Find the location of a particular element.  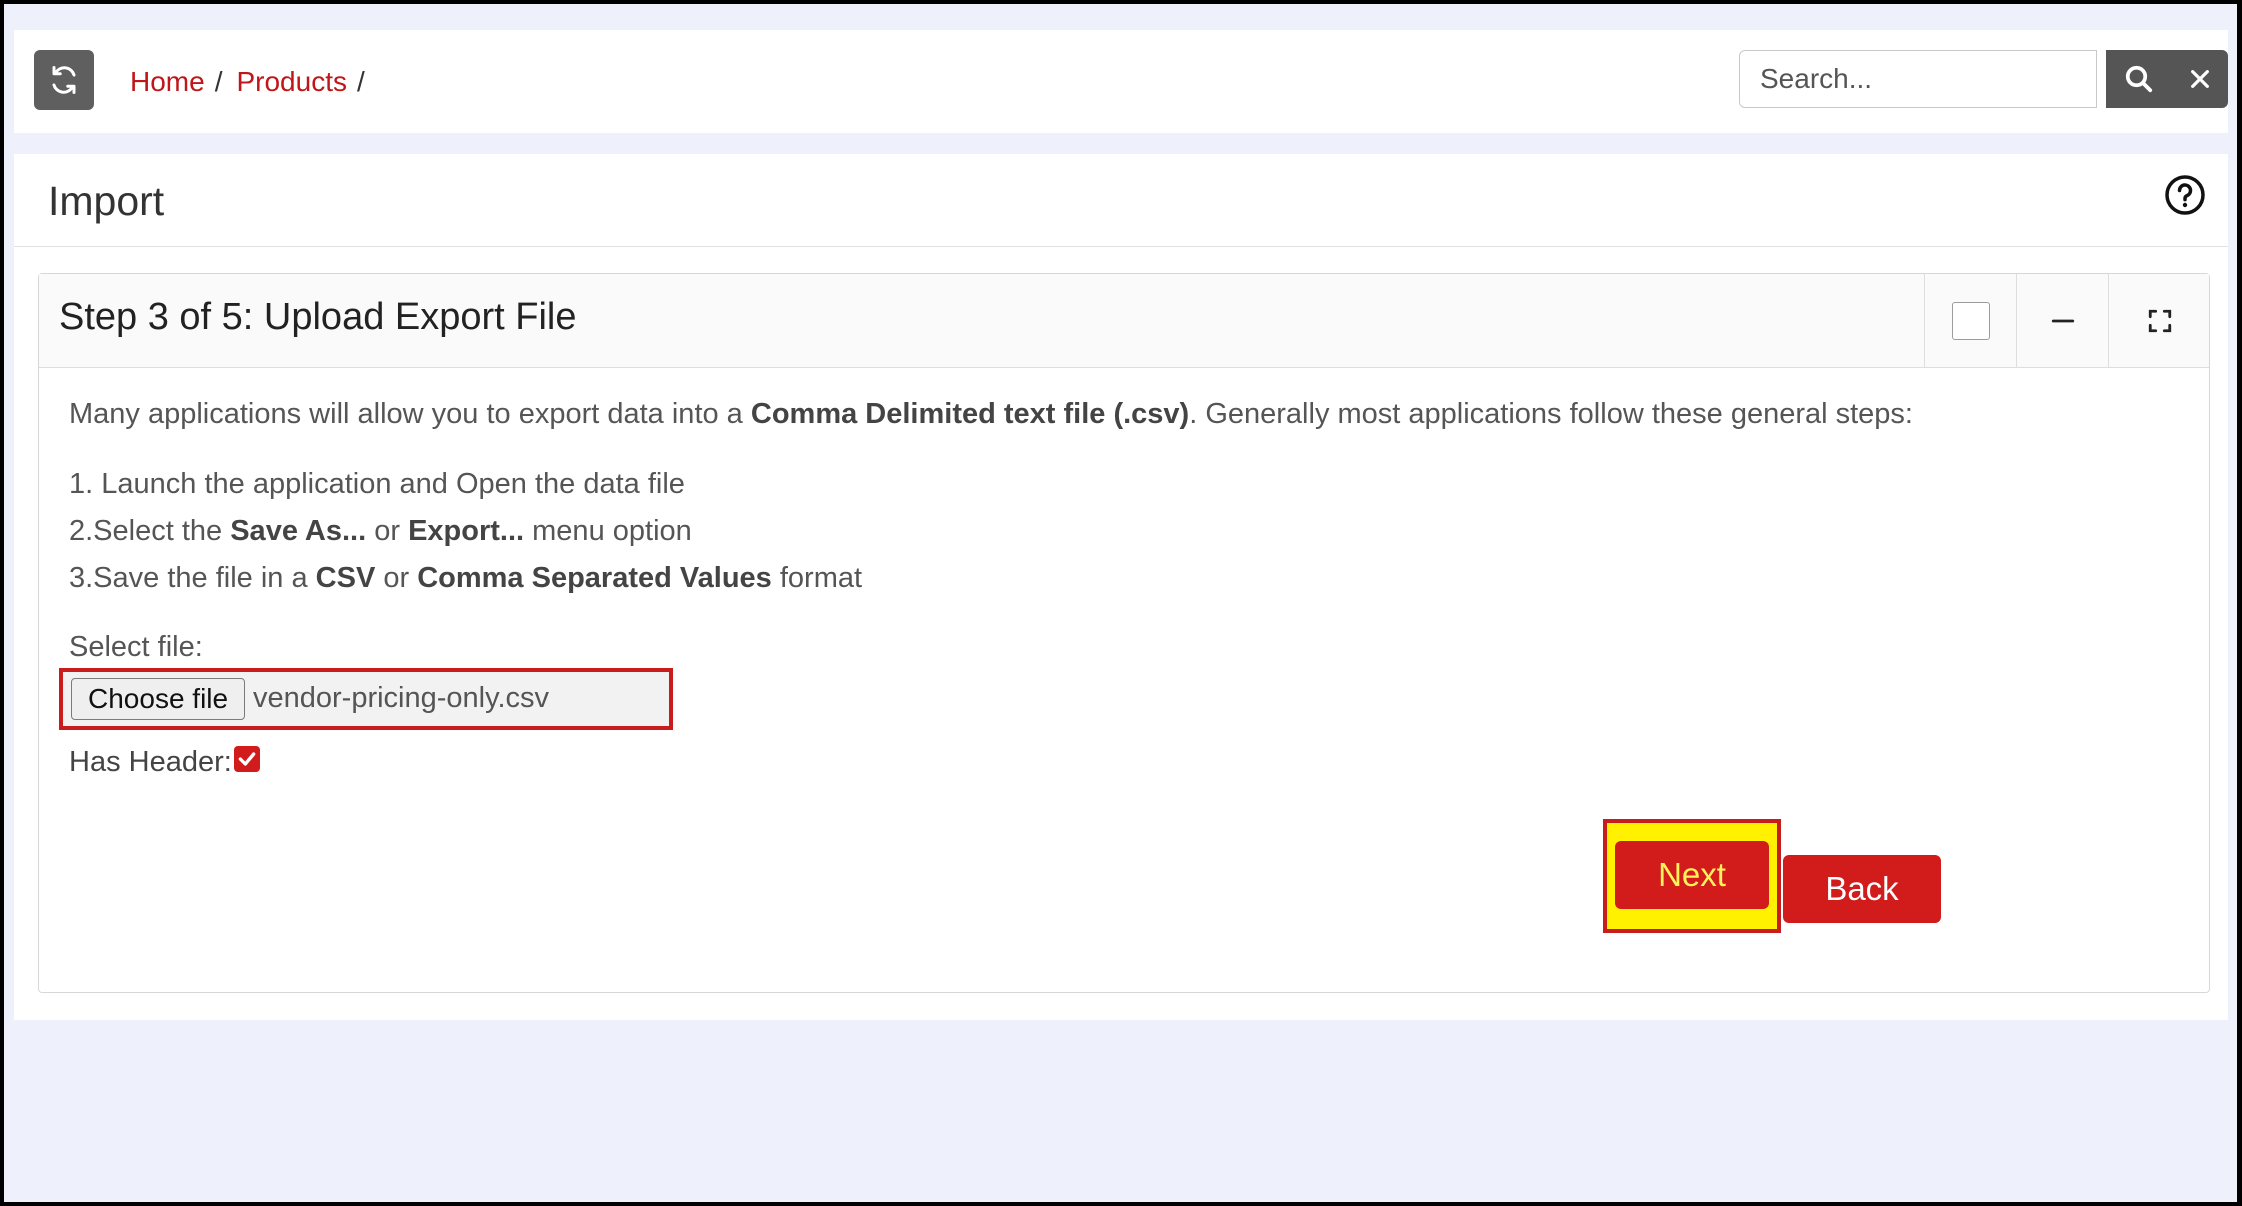

fullscreen-icon is located at coordinates (2159, 320).